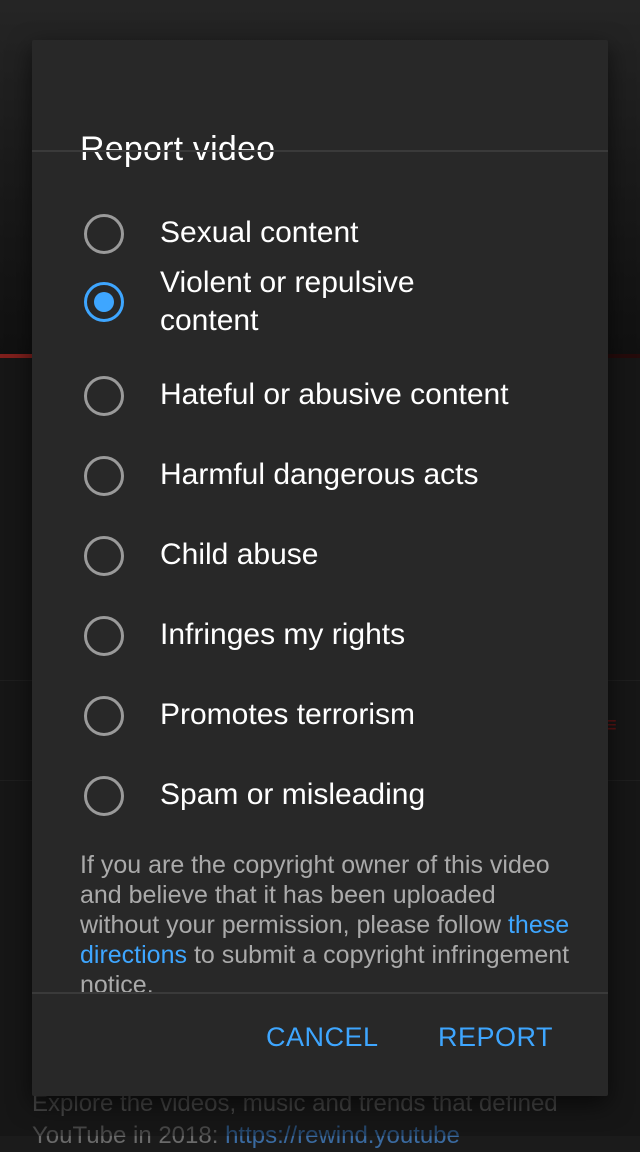 This screenshot has width=640, height=1152. What do you see at coordinates (495, 1037) in the screenshot?
I see `report-button: REPORT` at bounding box center [495, 1037].